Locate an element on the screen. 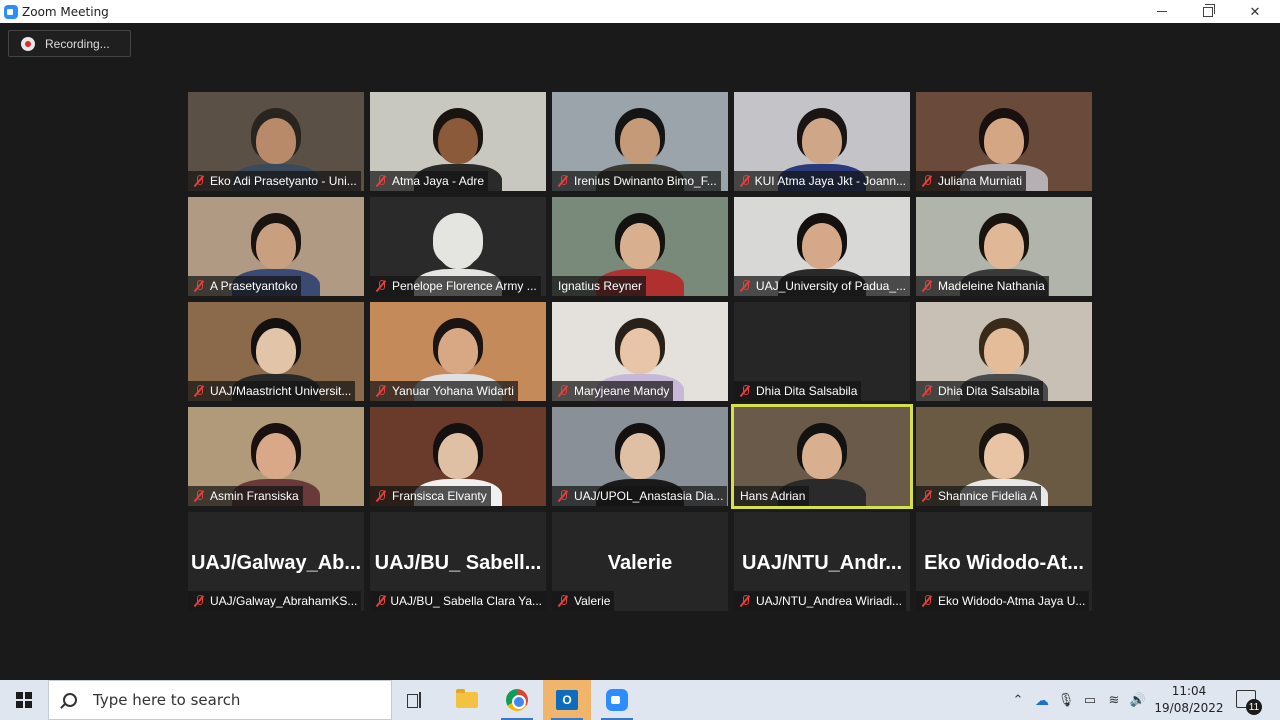 Image resolution: width=1280 pixels, height=720 pixels. volume-button: 🔊 is located at coordinates (1138, 700).